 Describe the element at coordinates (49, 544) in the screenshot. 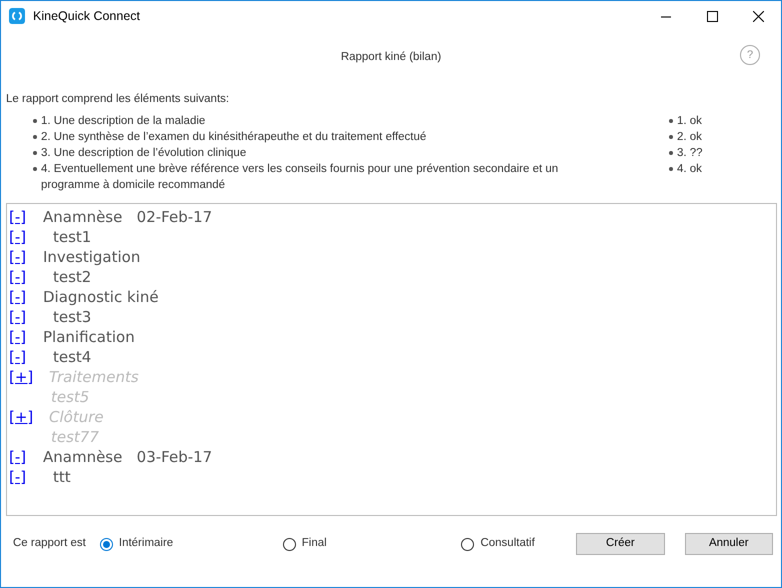

I see `report-type-label: Ce rapport est` at that location.